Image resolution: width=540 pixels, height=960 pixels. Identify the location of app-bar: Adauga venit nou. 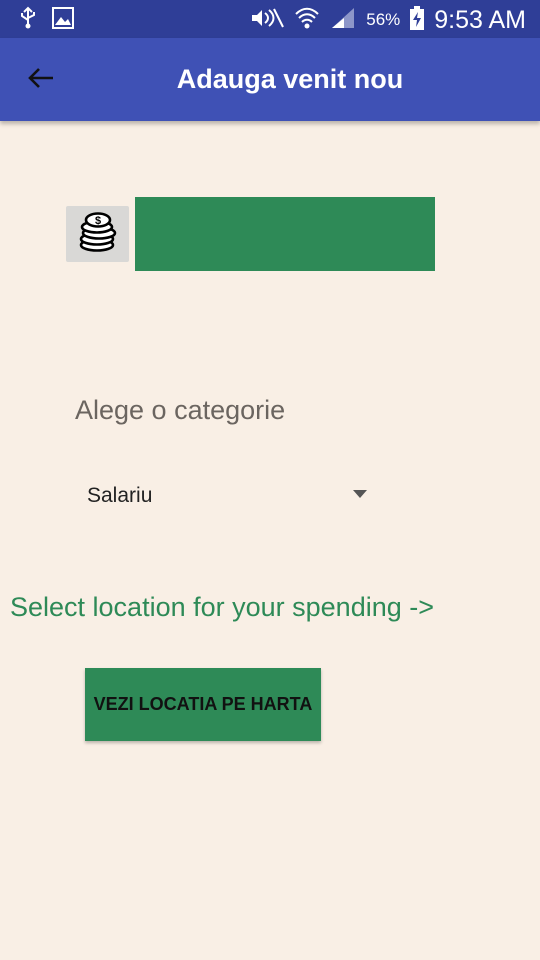
(270, 79).